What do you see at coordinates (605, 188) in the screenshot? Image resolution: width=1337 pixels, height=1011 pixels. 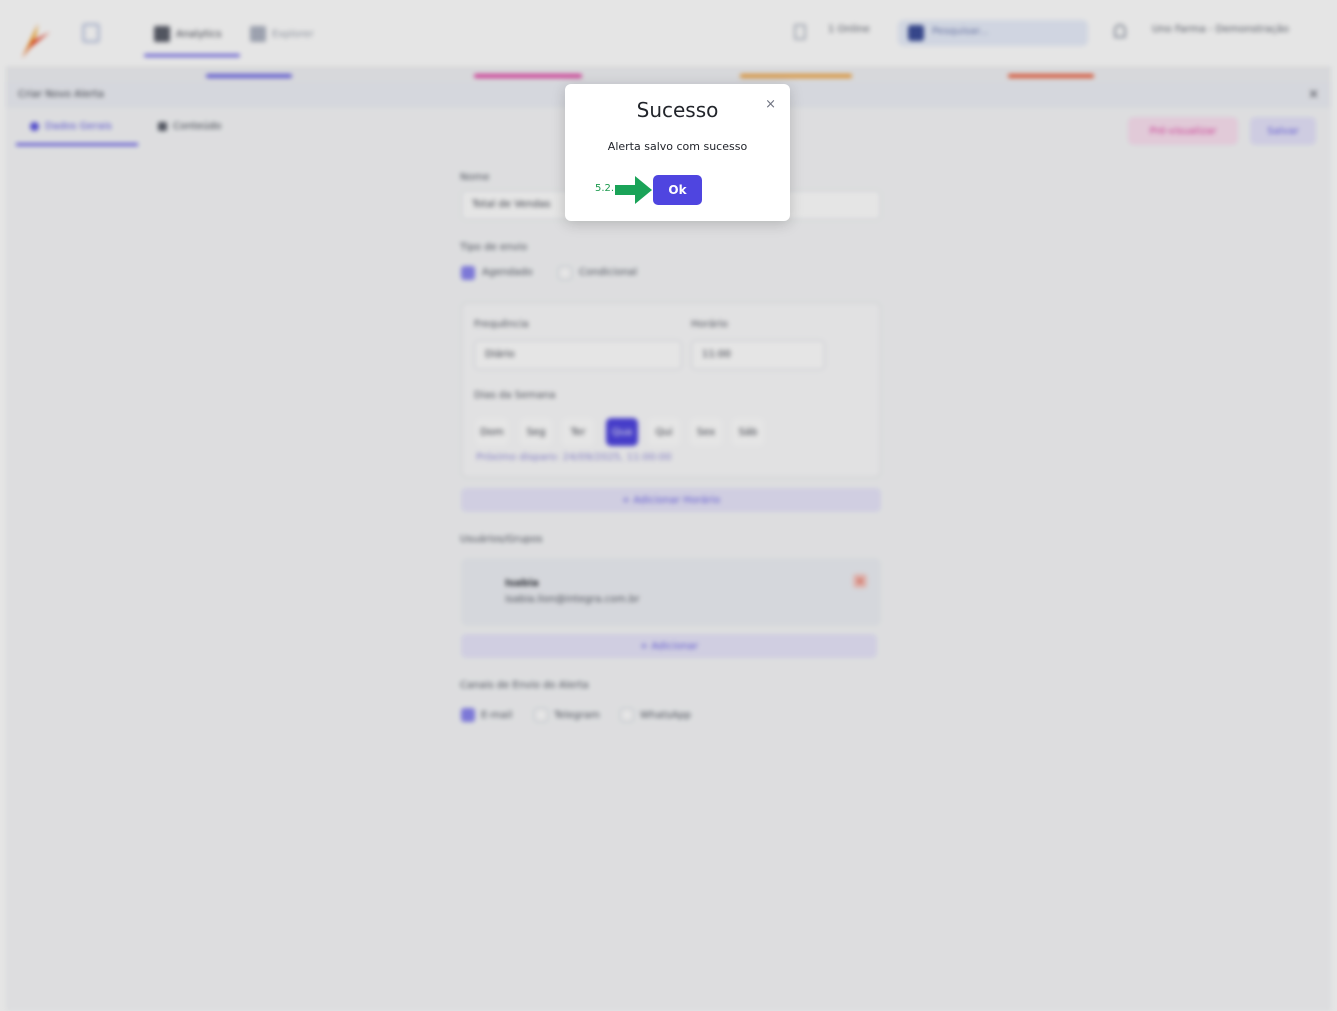 I see `step-annotation: 5.2.` at bounding box center [605, 188].